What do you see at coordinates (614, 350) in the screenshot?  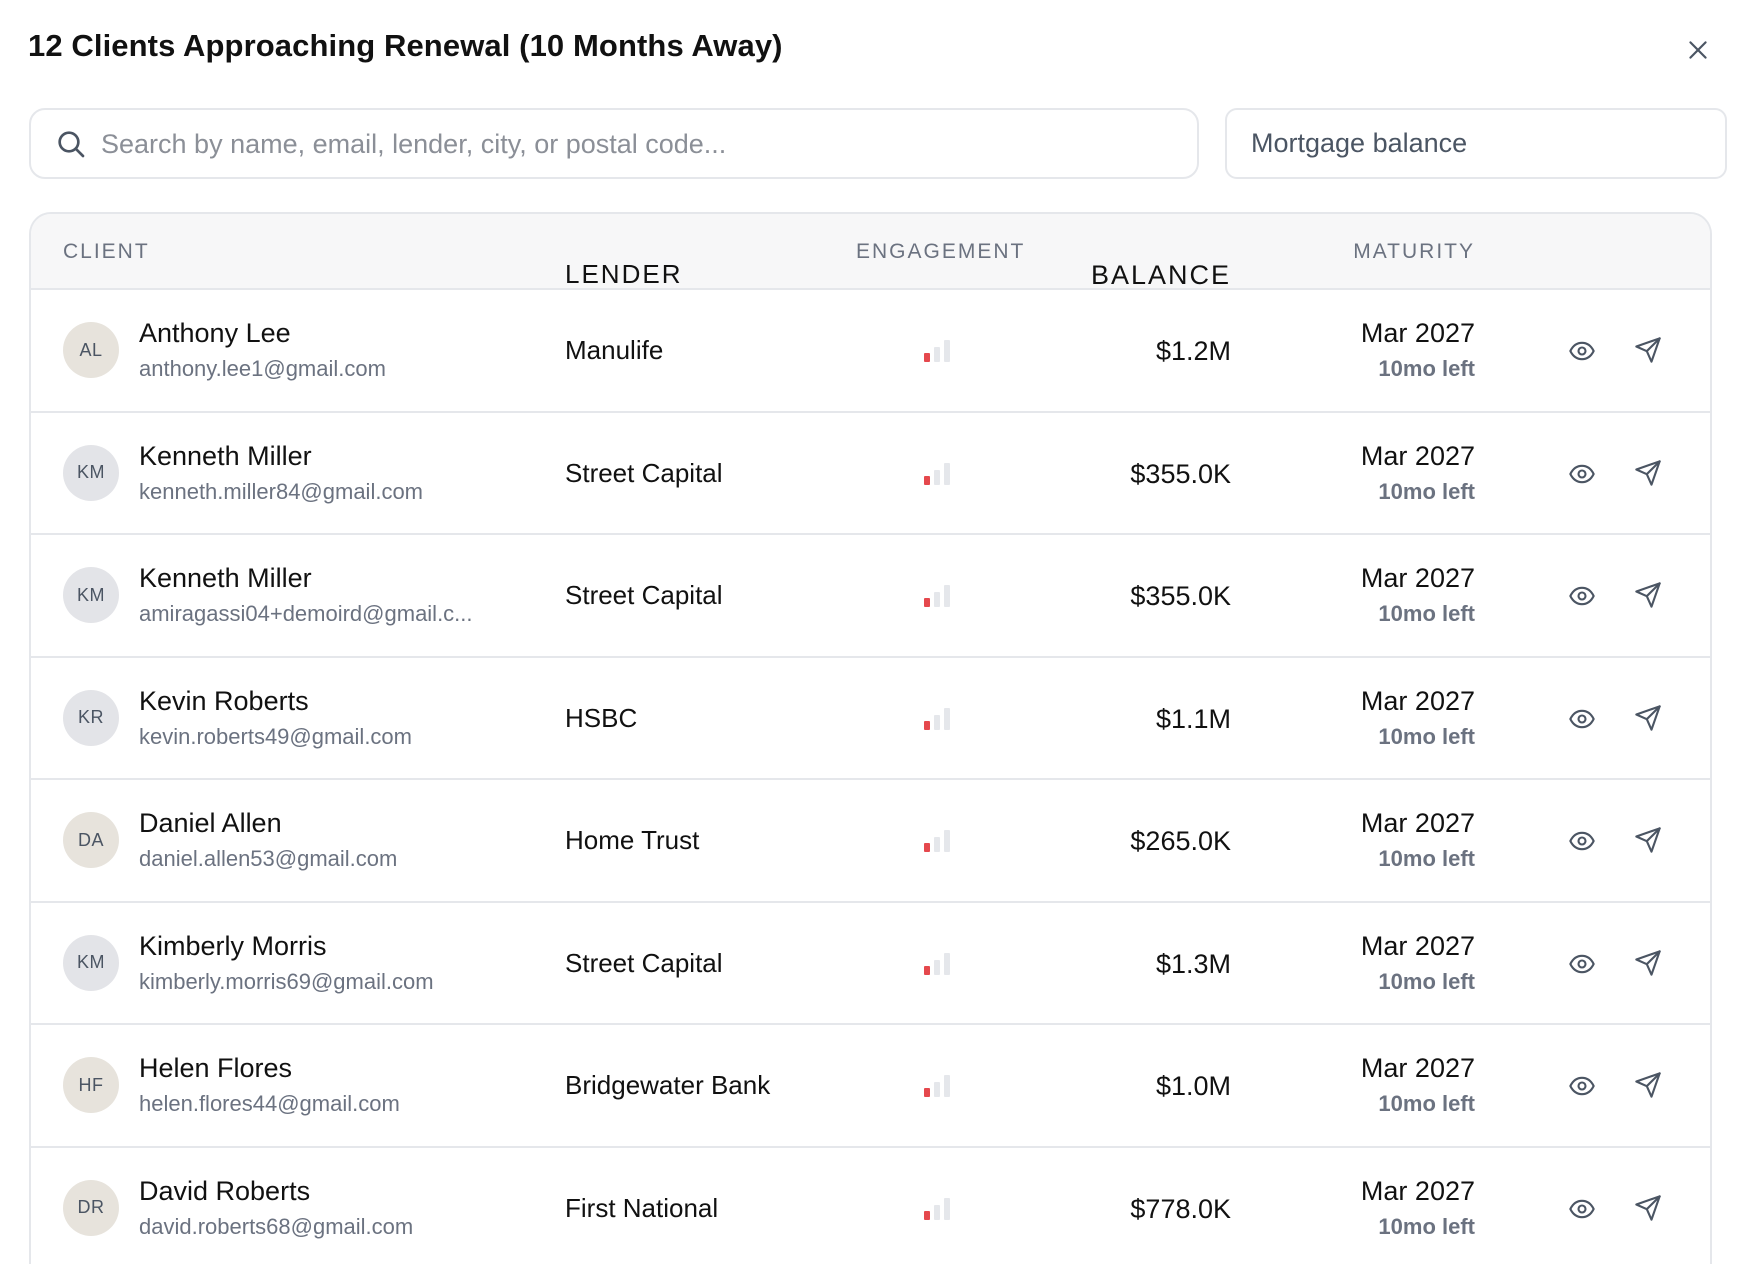 I see `lender-name: Manulife` at bounding box center [614, 350].